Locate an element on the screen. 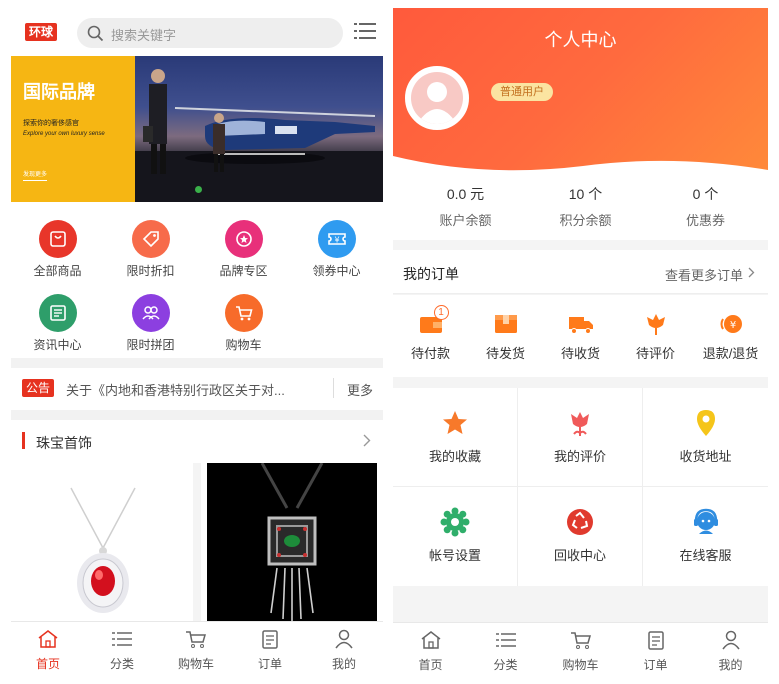 This screenshot has height=684, width=779. stat-value: 0 个 is located at coordinates (705, 194).